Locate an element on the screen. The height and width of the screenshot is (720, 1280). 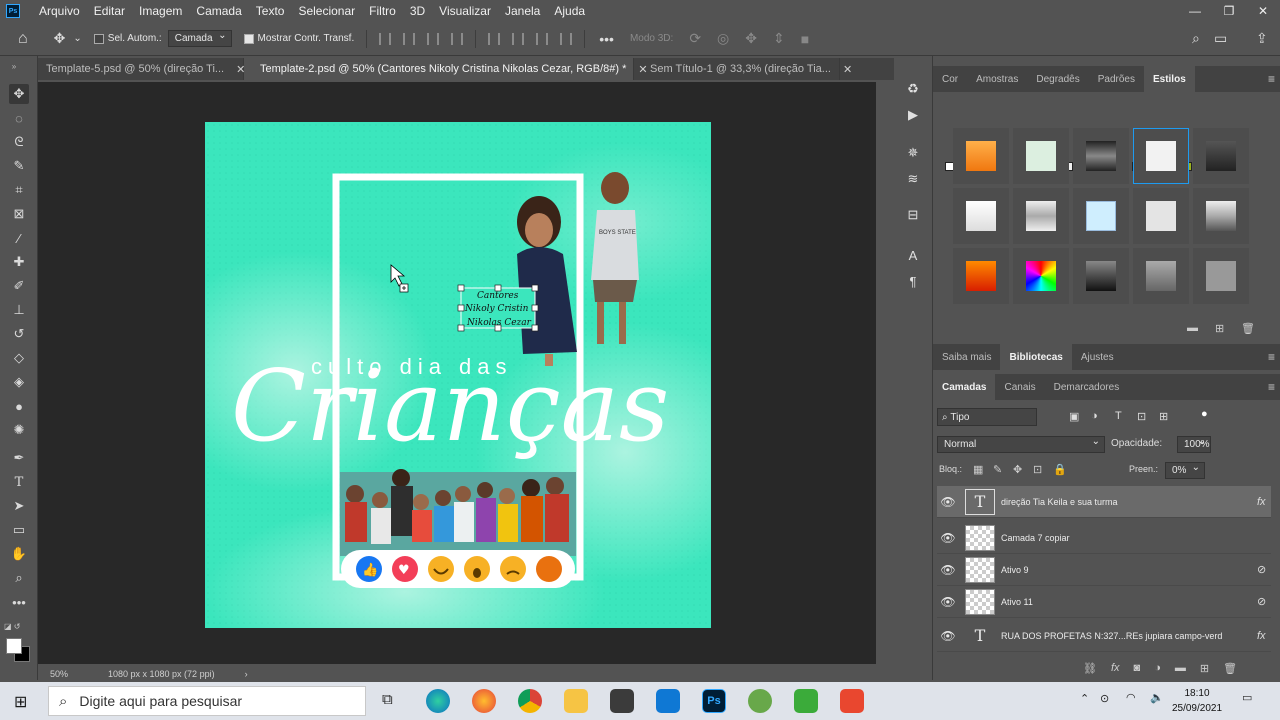
minimize-icon: — is located at coordinates (1195, 11).